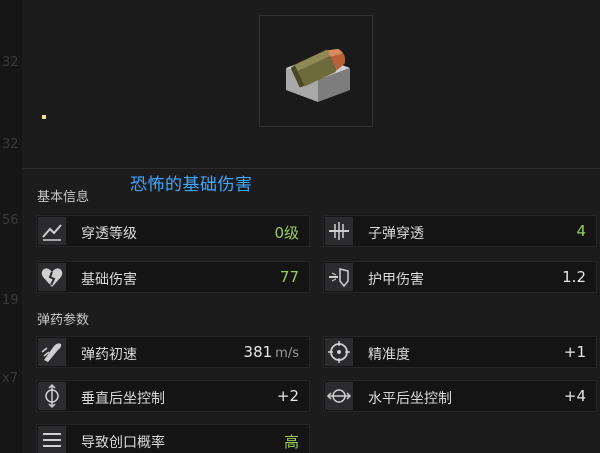  I want to click on backdrop-number: 56, so click(10, 220).